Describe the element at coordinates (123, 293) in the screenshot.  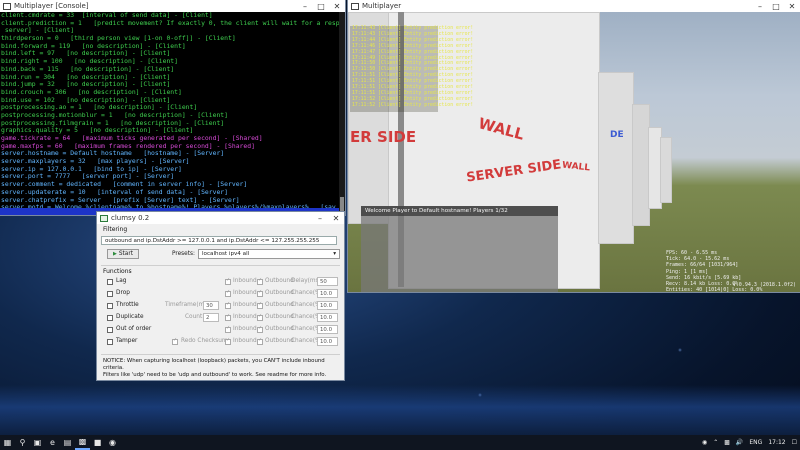
I see `drop-label: Drop` at that location.